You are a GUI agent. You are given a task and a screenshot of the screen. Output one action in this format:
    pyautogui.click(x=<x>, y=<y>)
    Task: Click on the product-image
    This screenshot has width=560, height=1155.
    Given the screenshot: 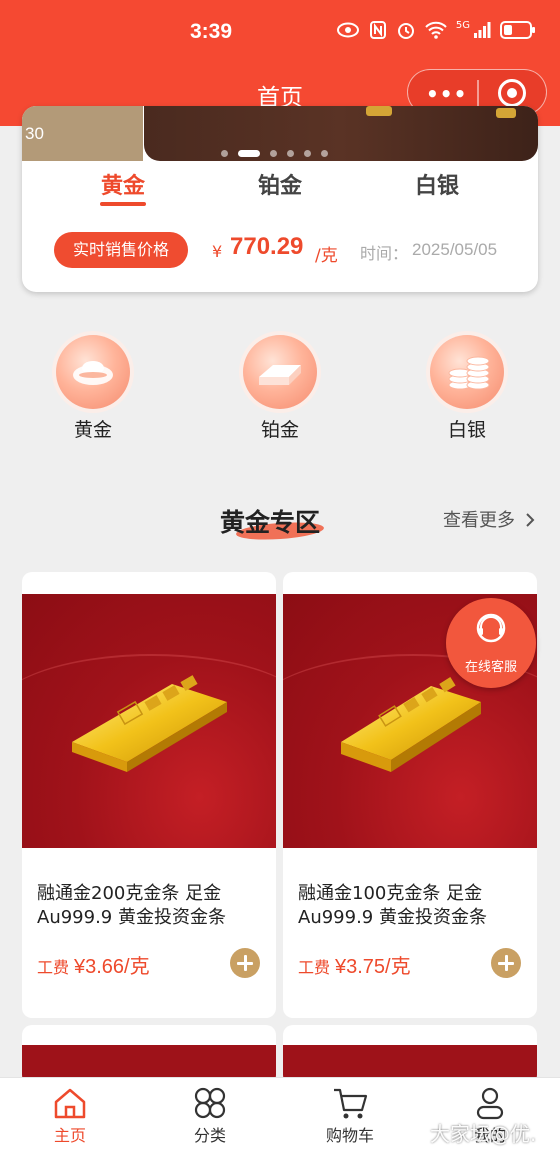 What is the action you would take?
    pyautogui.click(x=149, y=721)
    